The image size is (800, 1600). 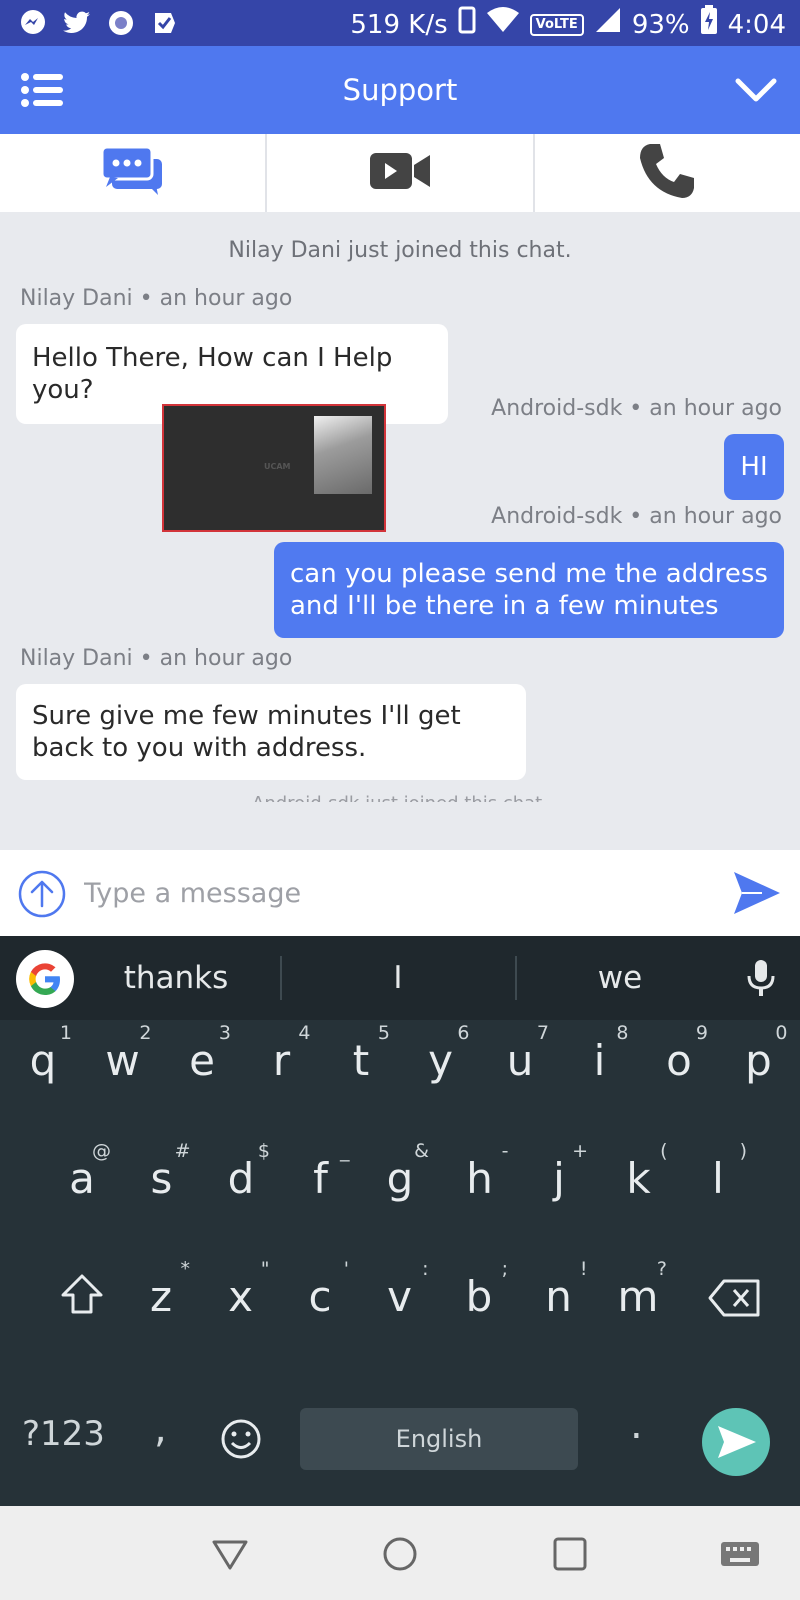 What do you see at coordinates (176, 978) in the screenshot?
I see `suggestion-1: thanks` at bounding box center [176, 978].